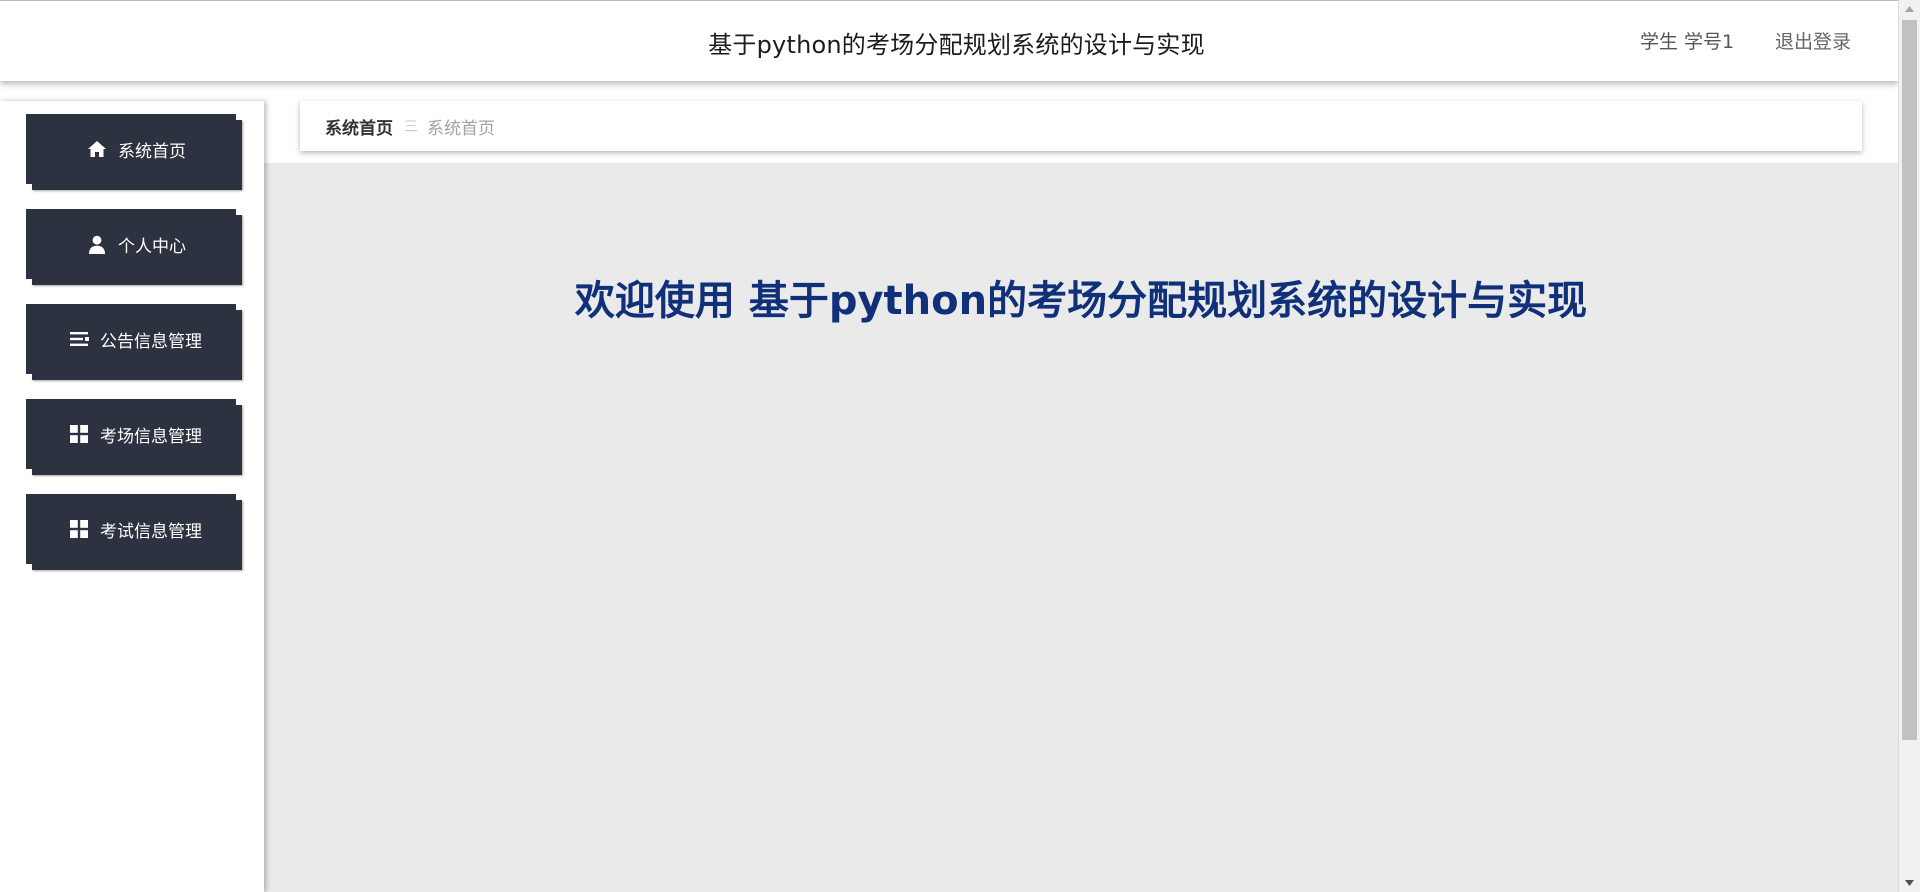 This screenshot has width=1920, height=892. I want to click on app-title: 基于python的考场分配规划系统的设计与实现, so click(956, 45).